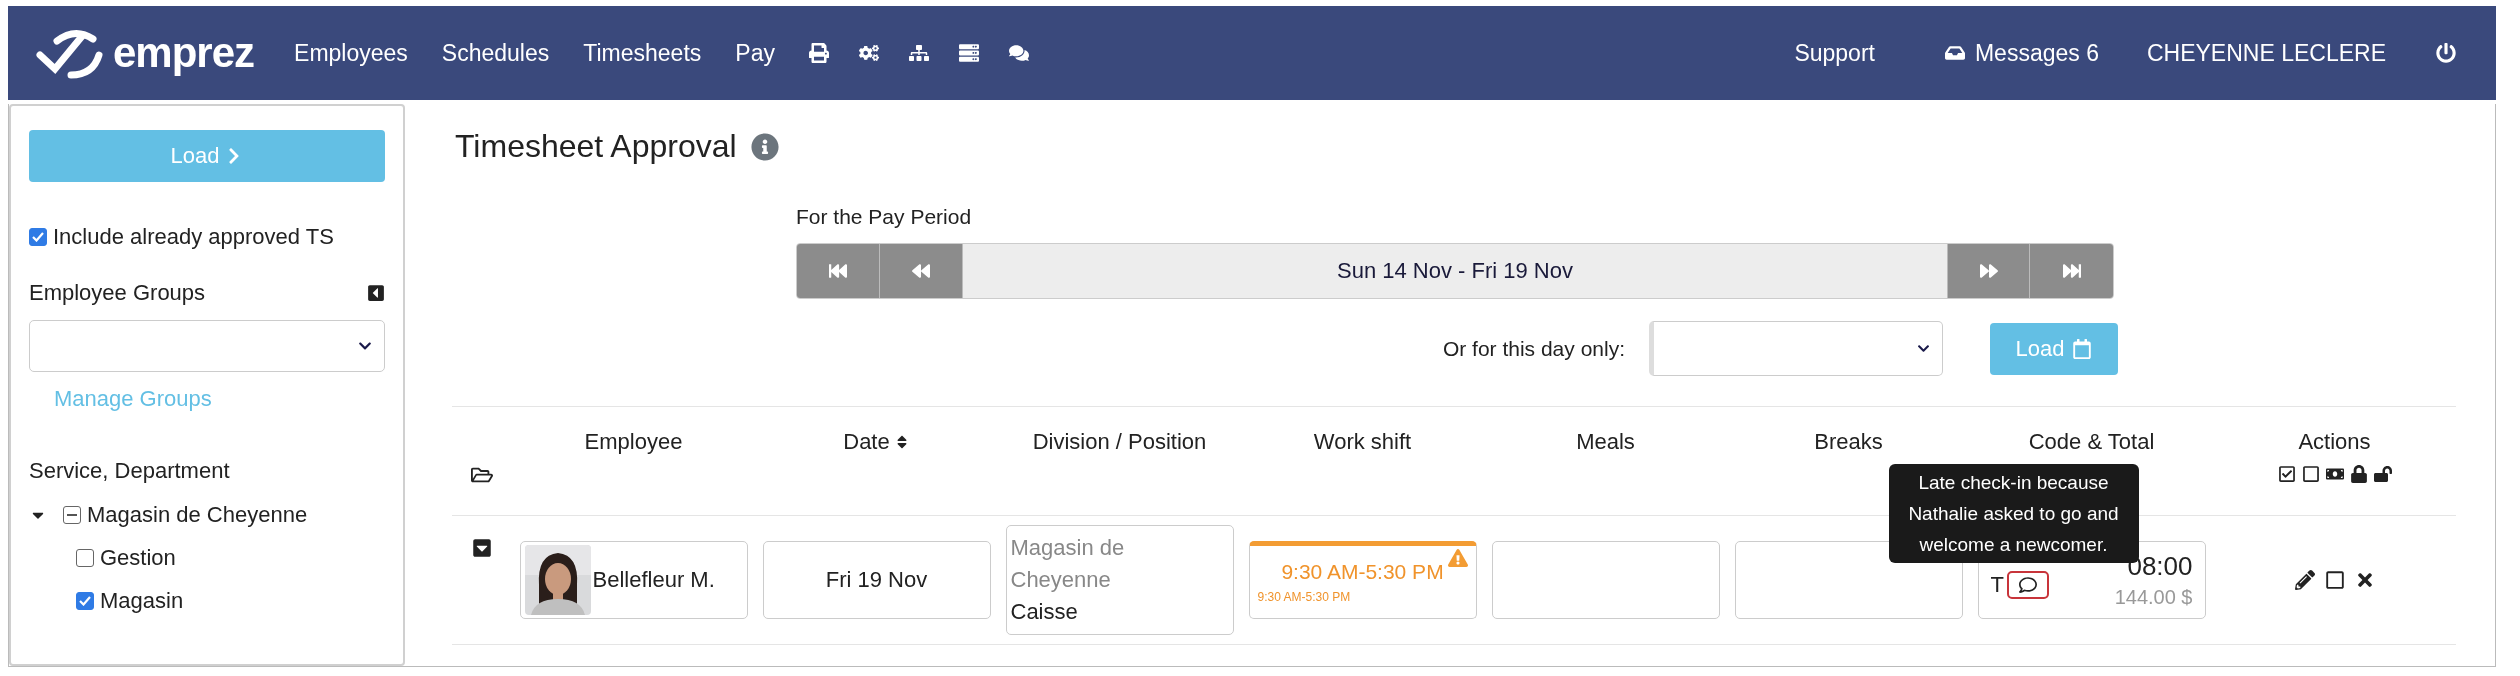 Image resolution: width=2520 pixels, height=676 pixels. I want to click on empty-box-icon, so click(2310, 474).